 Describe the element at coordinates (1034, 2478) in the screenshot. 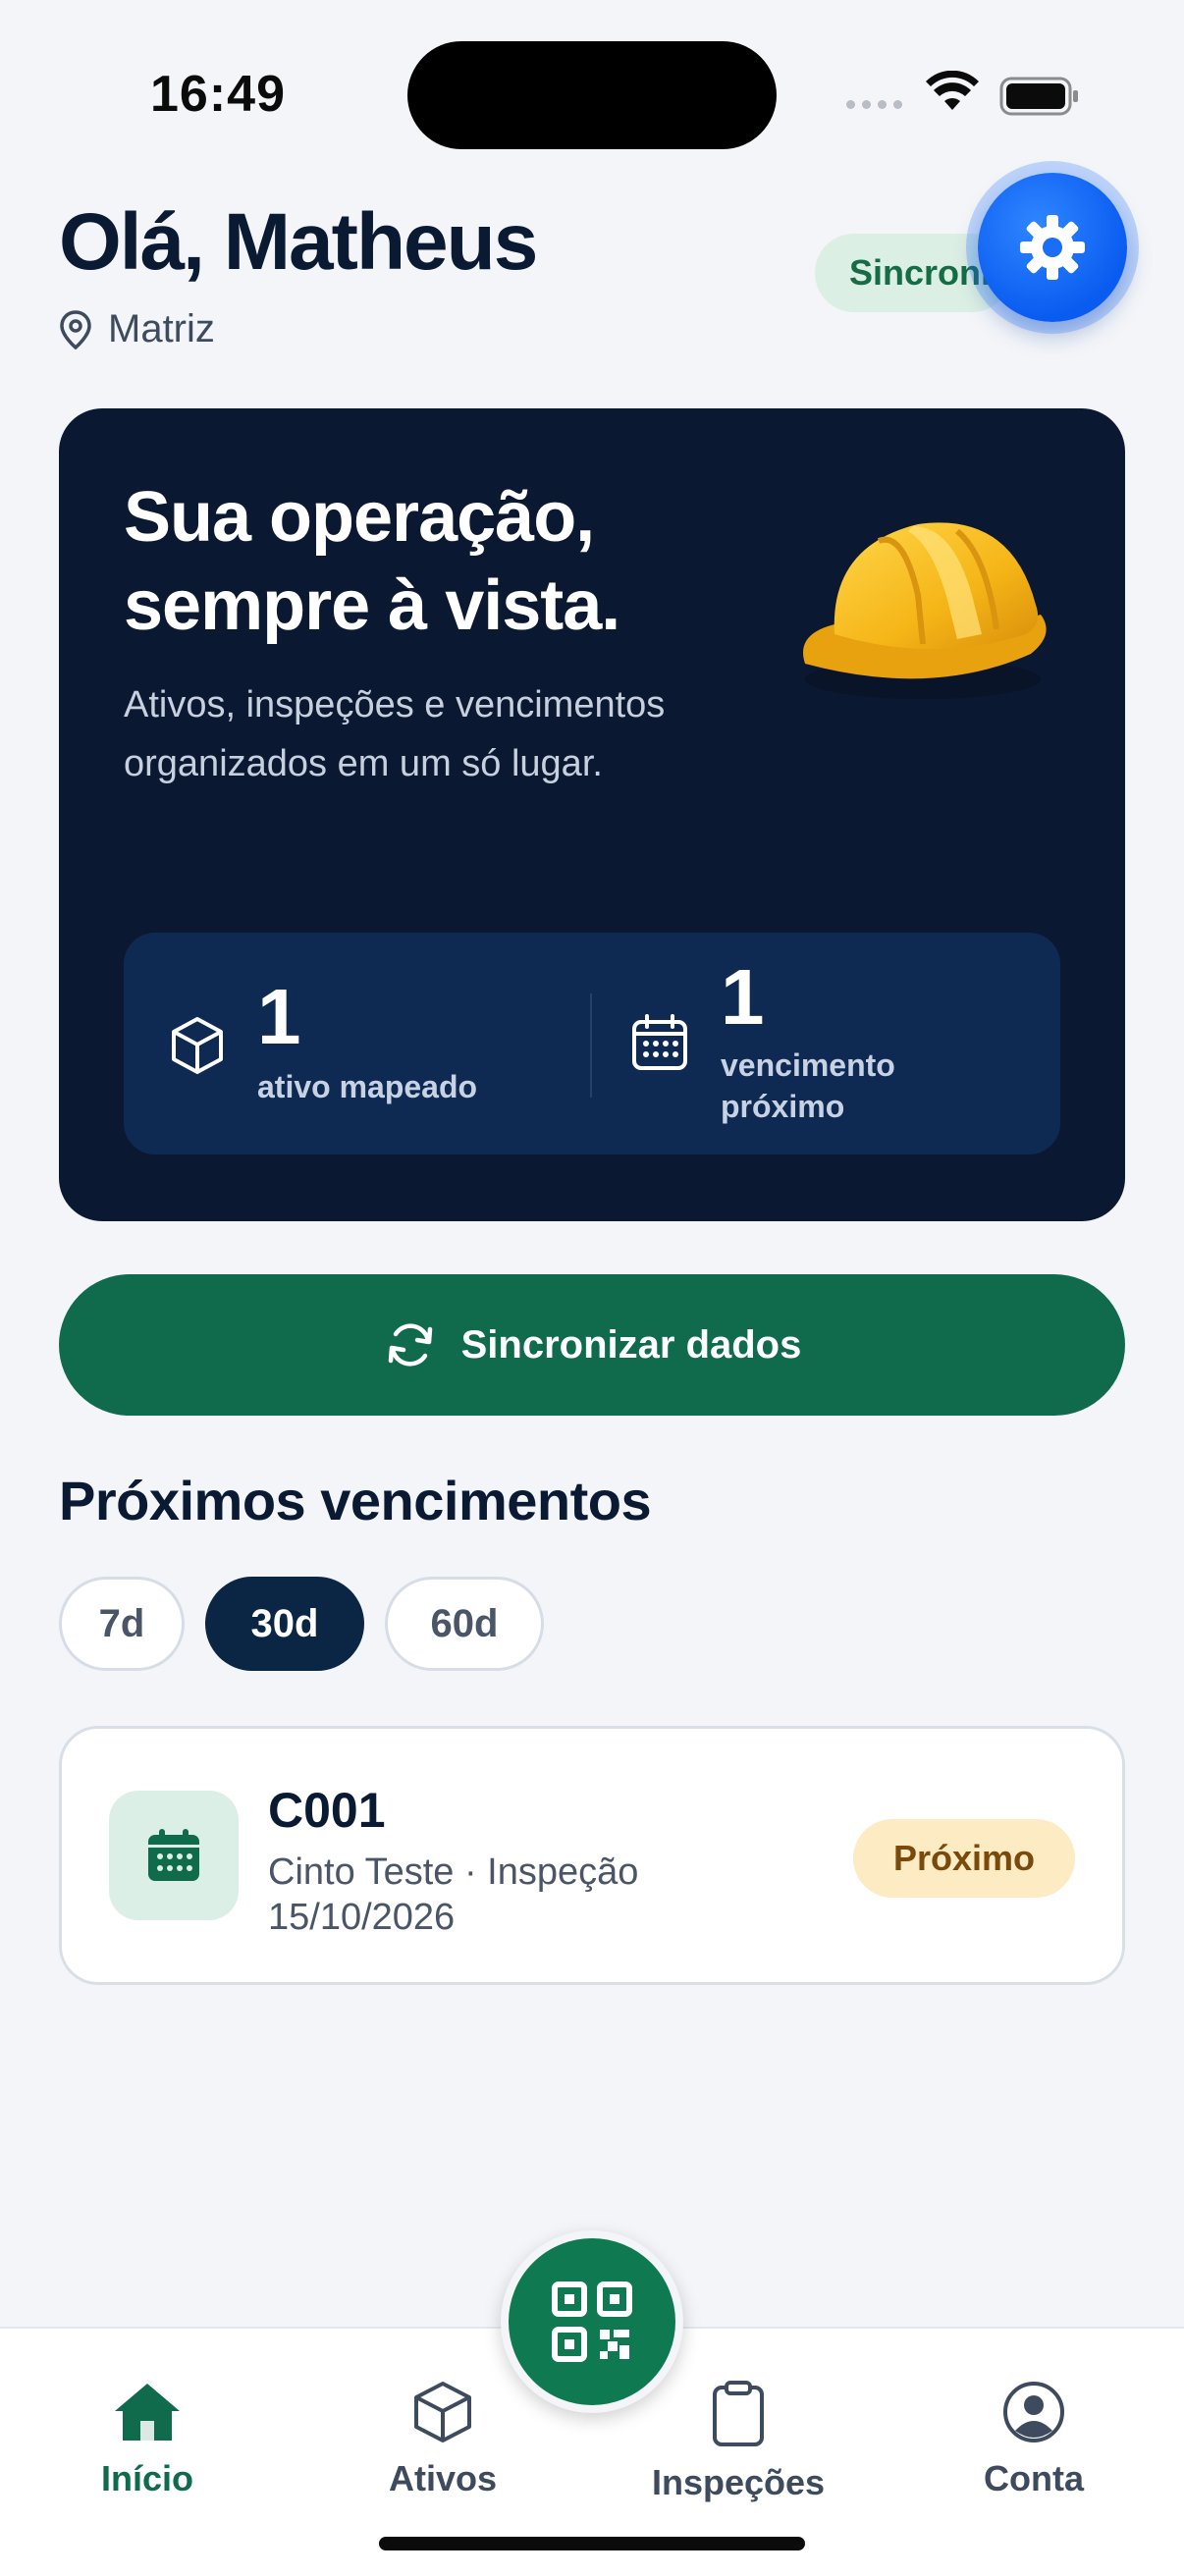

I see `nav-label-conta: Conta` at that location.